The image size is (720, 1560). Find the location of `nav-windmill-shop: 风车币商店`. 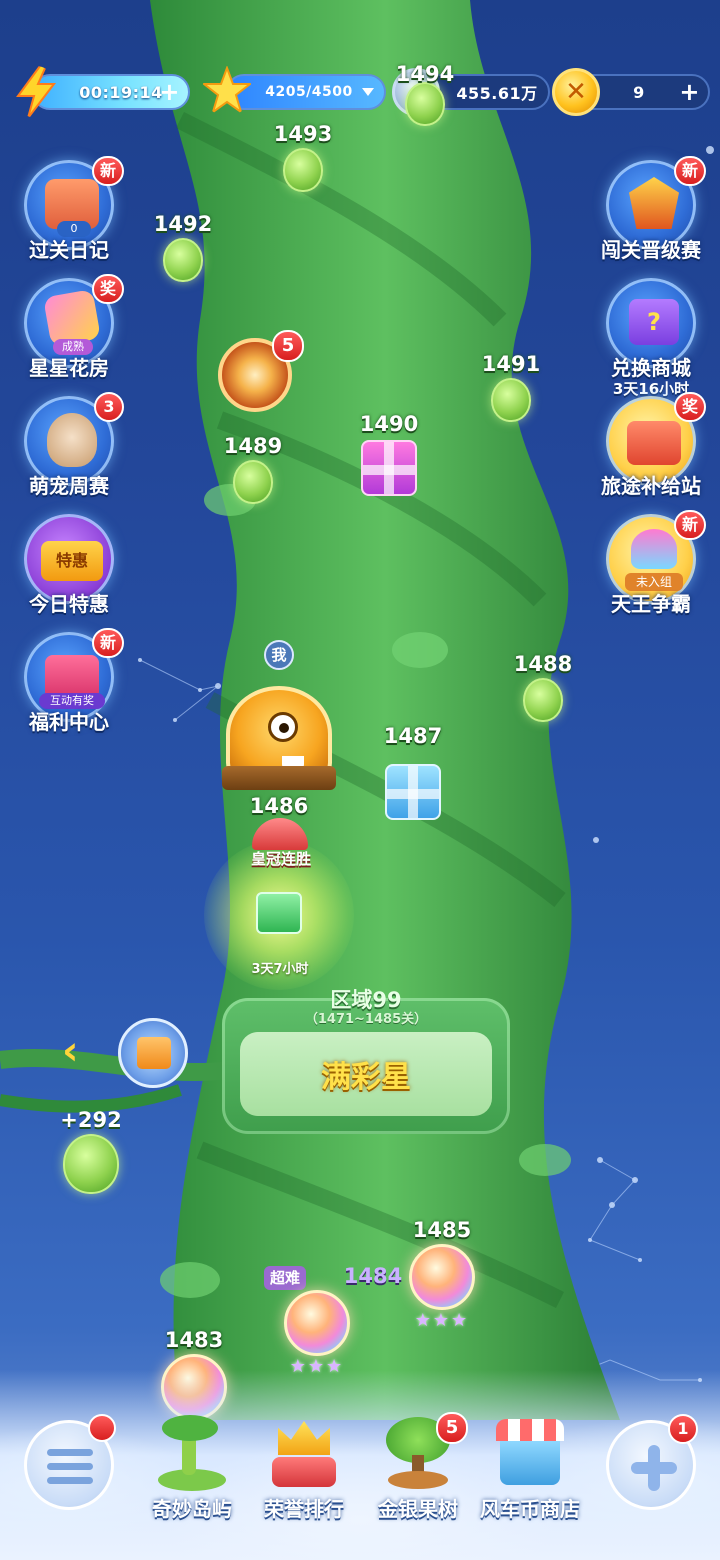

nav-windmill-shop: 风车币商店 is located at coordinates (530, 1468).